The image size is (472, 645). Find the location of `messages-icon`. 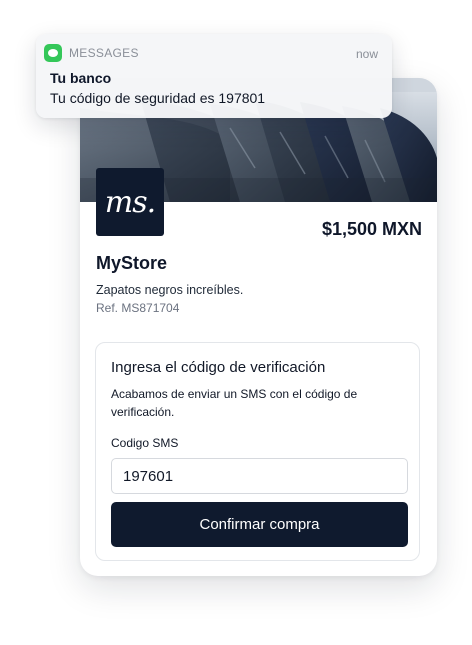

messages-icon is located at coordinates (53, 53).